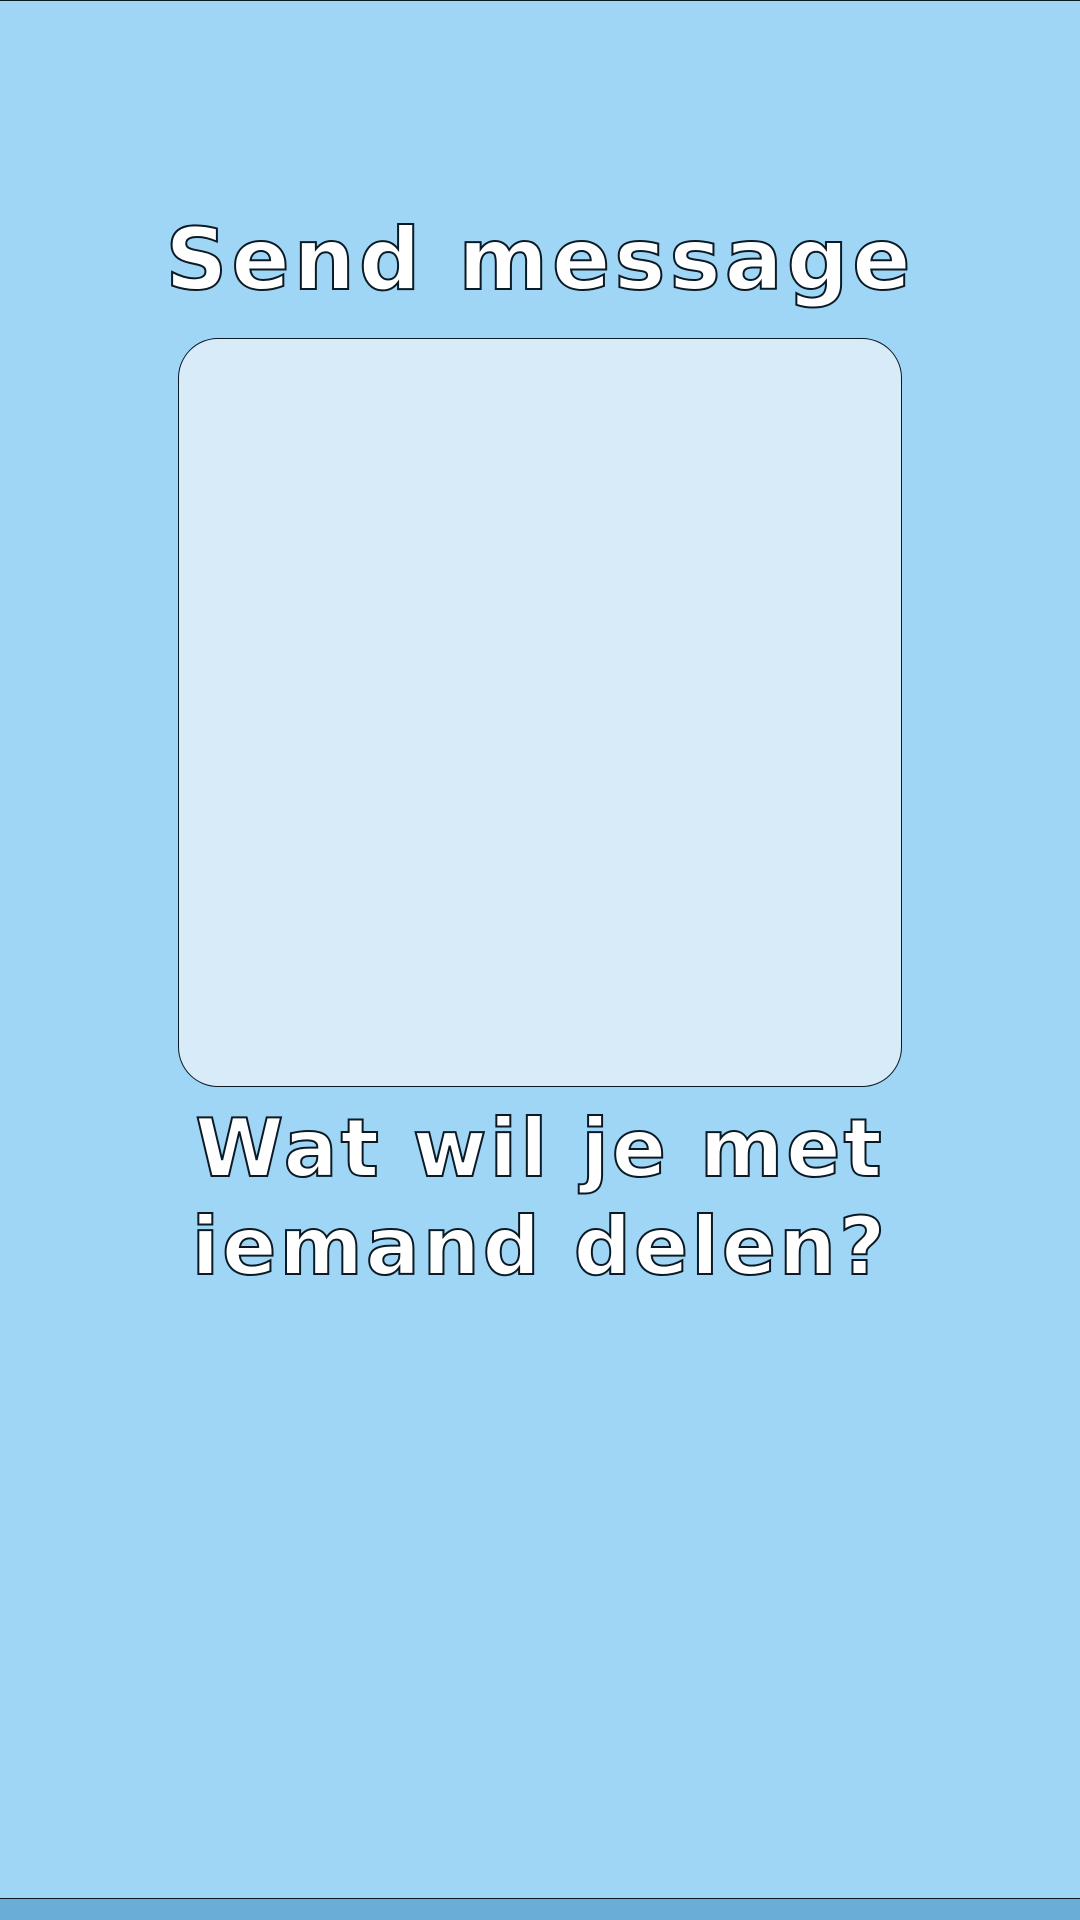 The height and width of the screenshot is (1920, 1080). Describe the element at coordinates (540, 1198) in the screenshot. I see `prompt-text: Wat wil je met iemand delen?` at that location.